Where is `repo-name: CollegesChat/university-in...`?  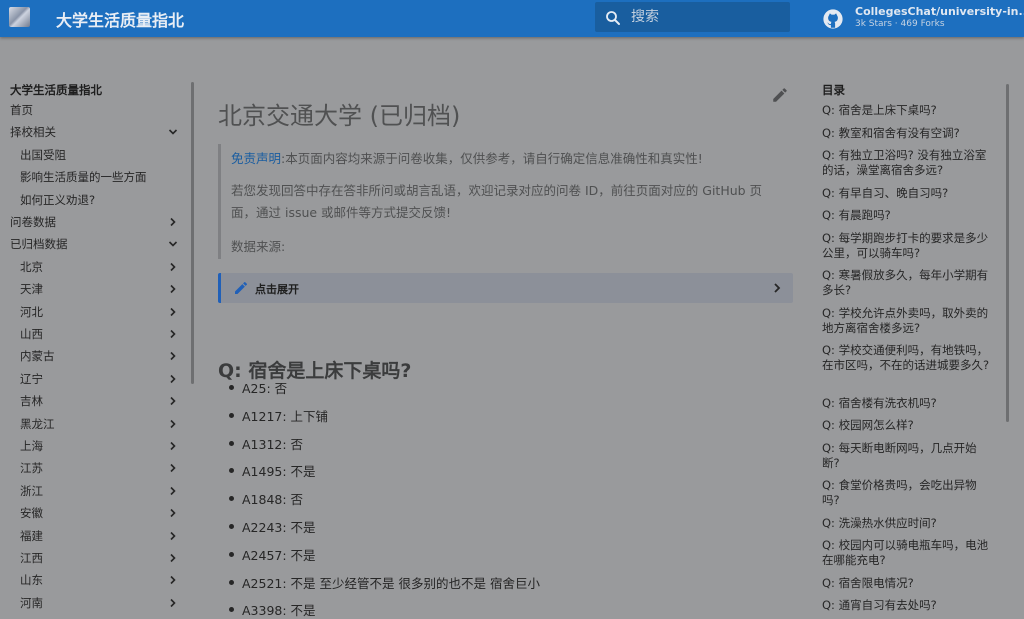
repo-name: CollegesChat/university-in... is located at coordinates (939, 11).